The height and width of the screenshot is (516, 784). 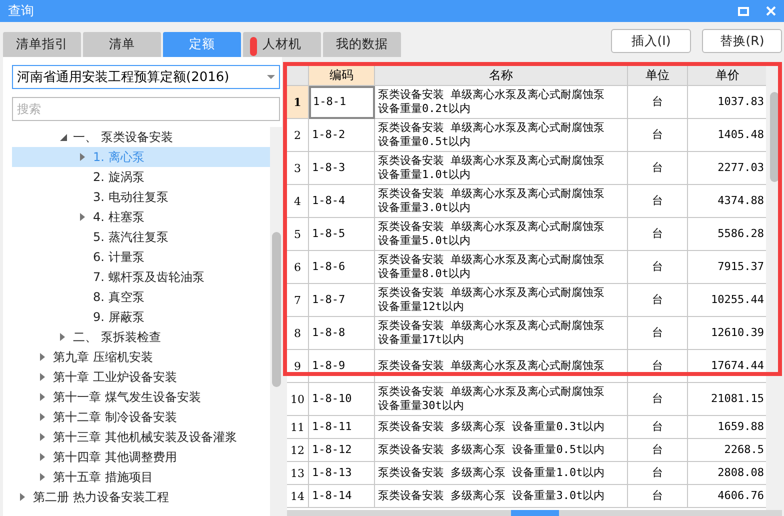 What do you see at coordinates (727, 76) in the screenshot?
I see `column-header: 单价` at bounding box center [727, 76].